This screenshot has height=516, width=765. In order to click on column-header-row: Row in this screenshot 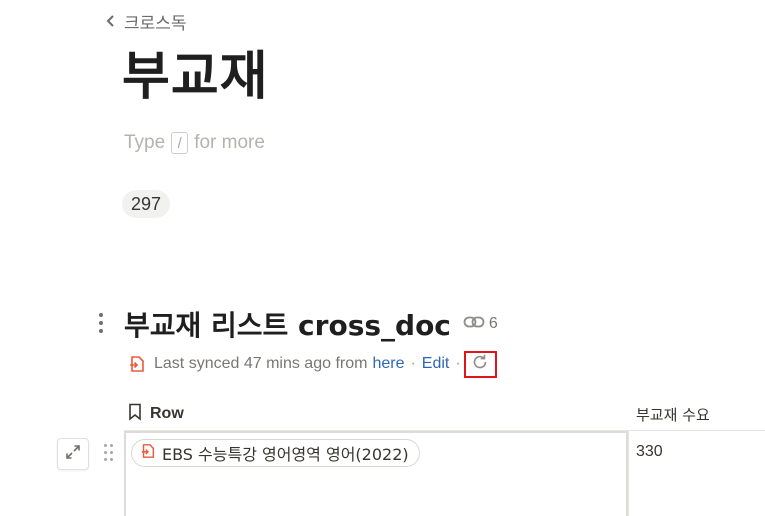, I will do `click(156, 414)`.